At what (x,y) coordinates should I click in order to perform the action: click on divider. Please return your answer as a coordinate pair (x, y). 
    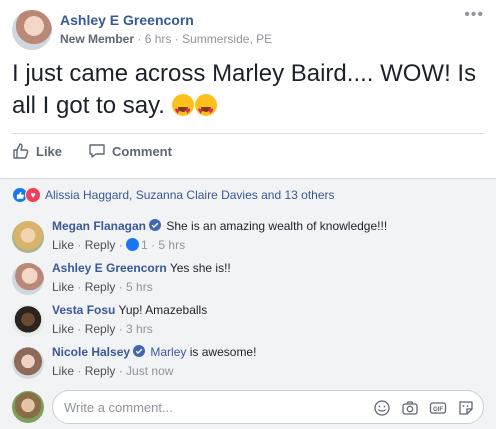
    Looking at the image, I should click on (248, 133).